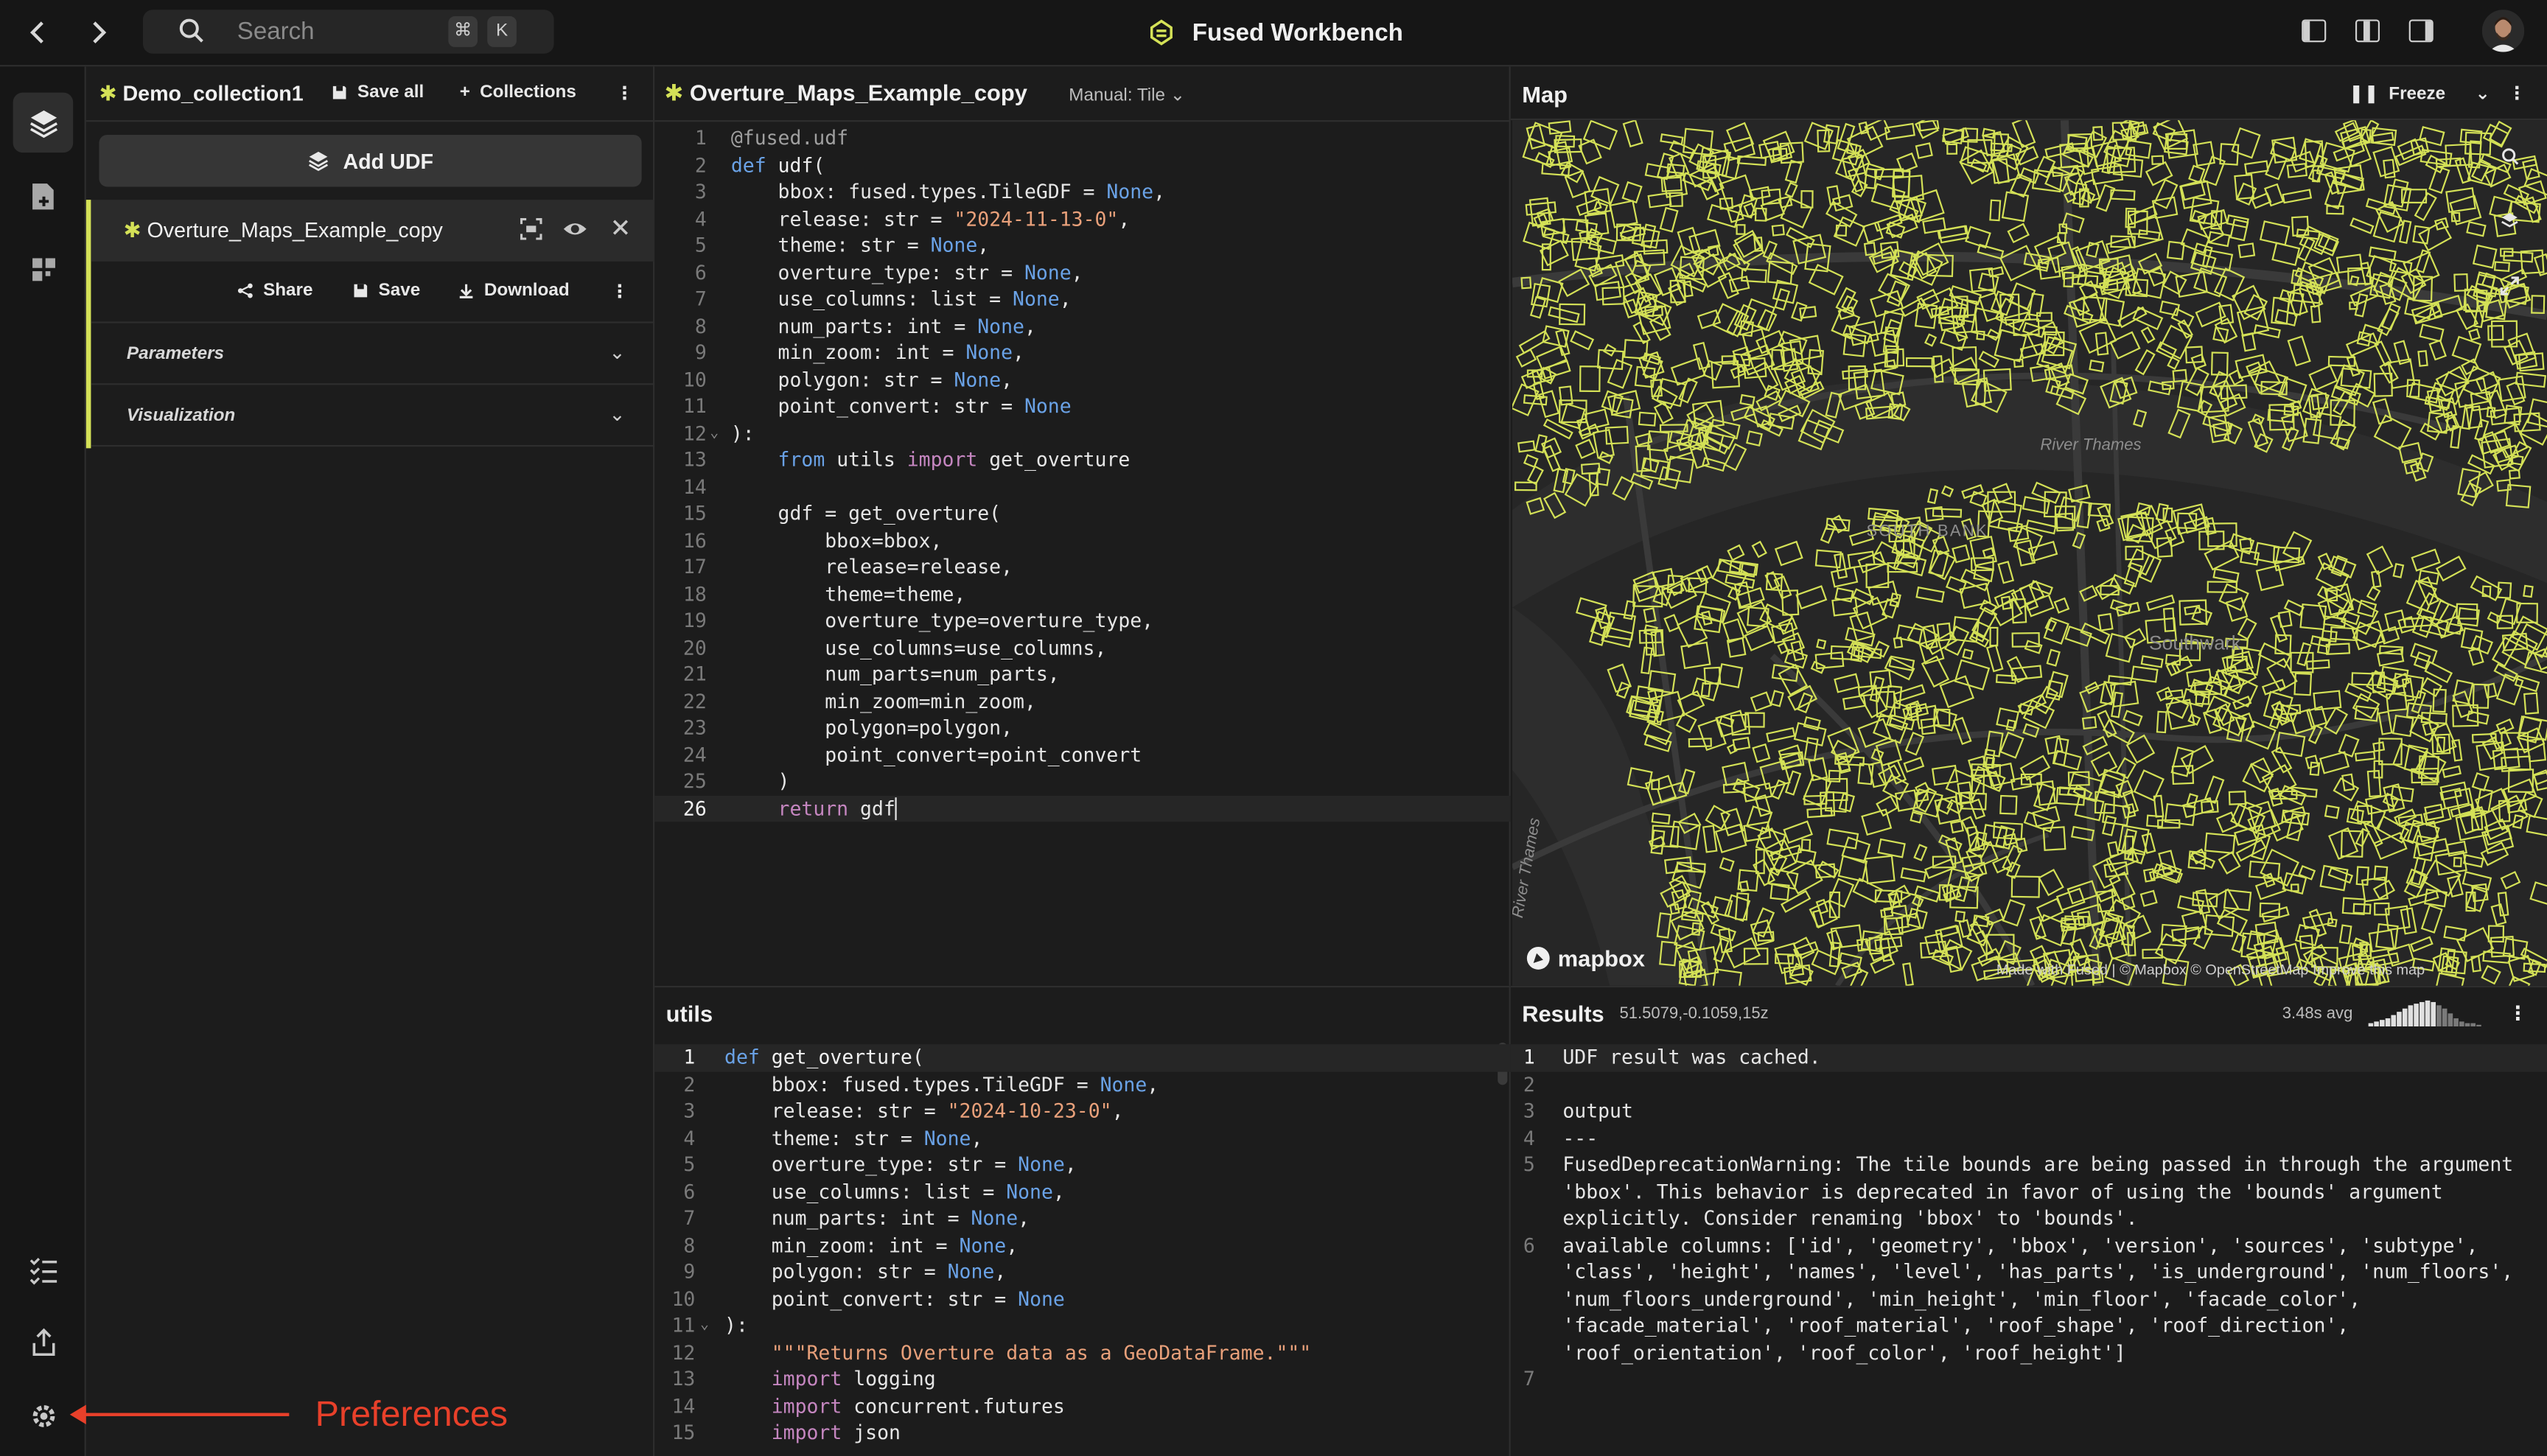 This screenshot has width=2547, height=1456. What do you see at coordinates (43, 196) in the screenshot?
I see `rail-files-button` at bounding box center [43, 196].